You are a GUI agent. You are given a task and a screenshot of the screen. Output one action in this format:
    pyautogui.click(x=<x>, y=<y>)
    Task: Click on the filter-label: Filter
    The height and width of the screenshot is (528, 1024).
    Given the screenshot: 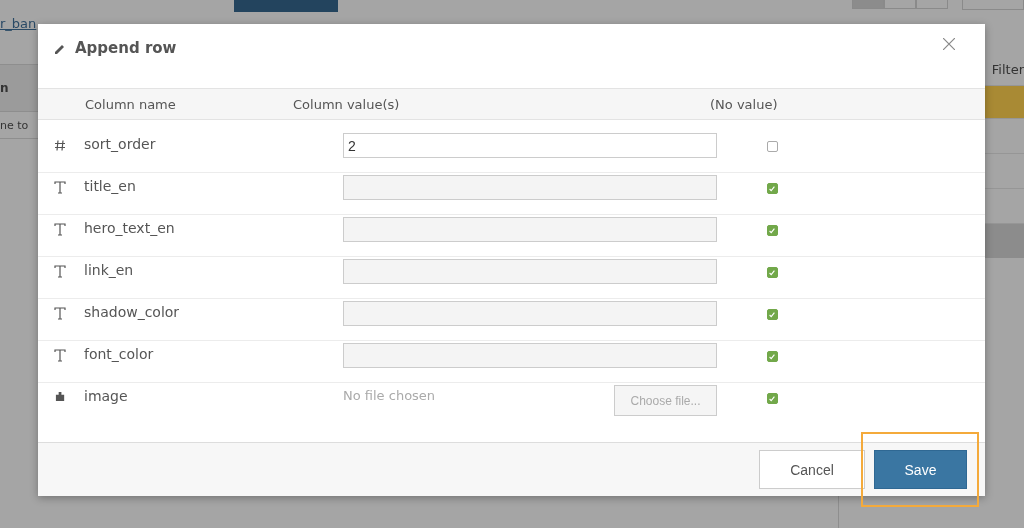 What is the action you would take?
    pyautogui.click(x=1007, y=70)
    